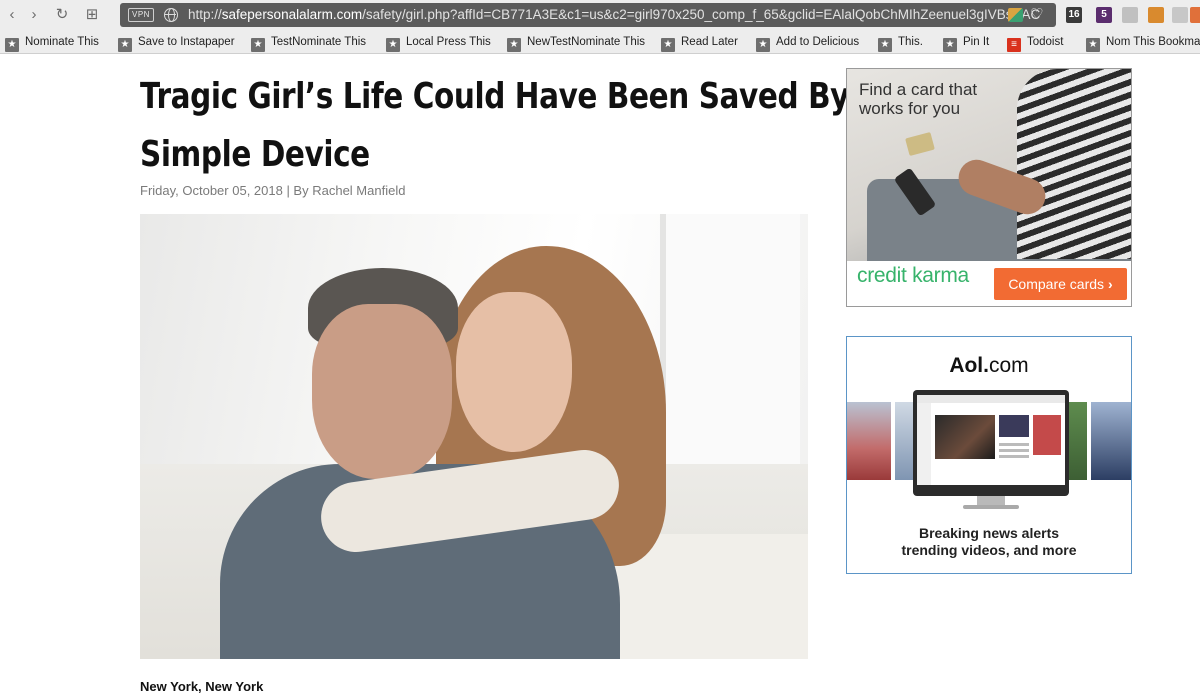 Image resolution: width=1200 pixels, height=694 pixels. I want to click on creditkarma-footer: credit karma Compare cards ›, so click(989, 283).